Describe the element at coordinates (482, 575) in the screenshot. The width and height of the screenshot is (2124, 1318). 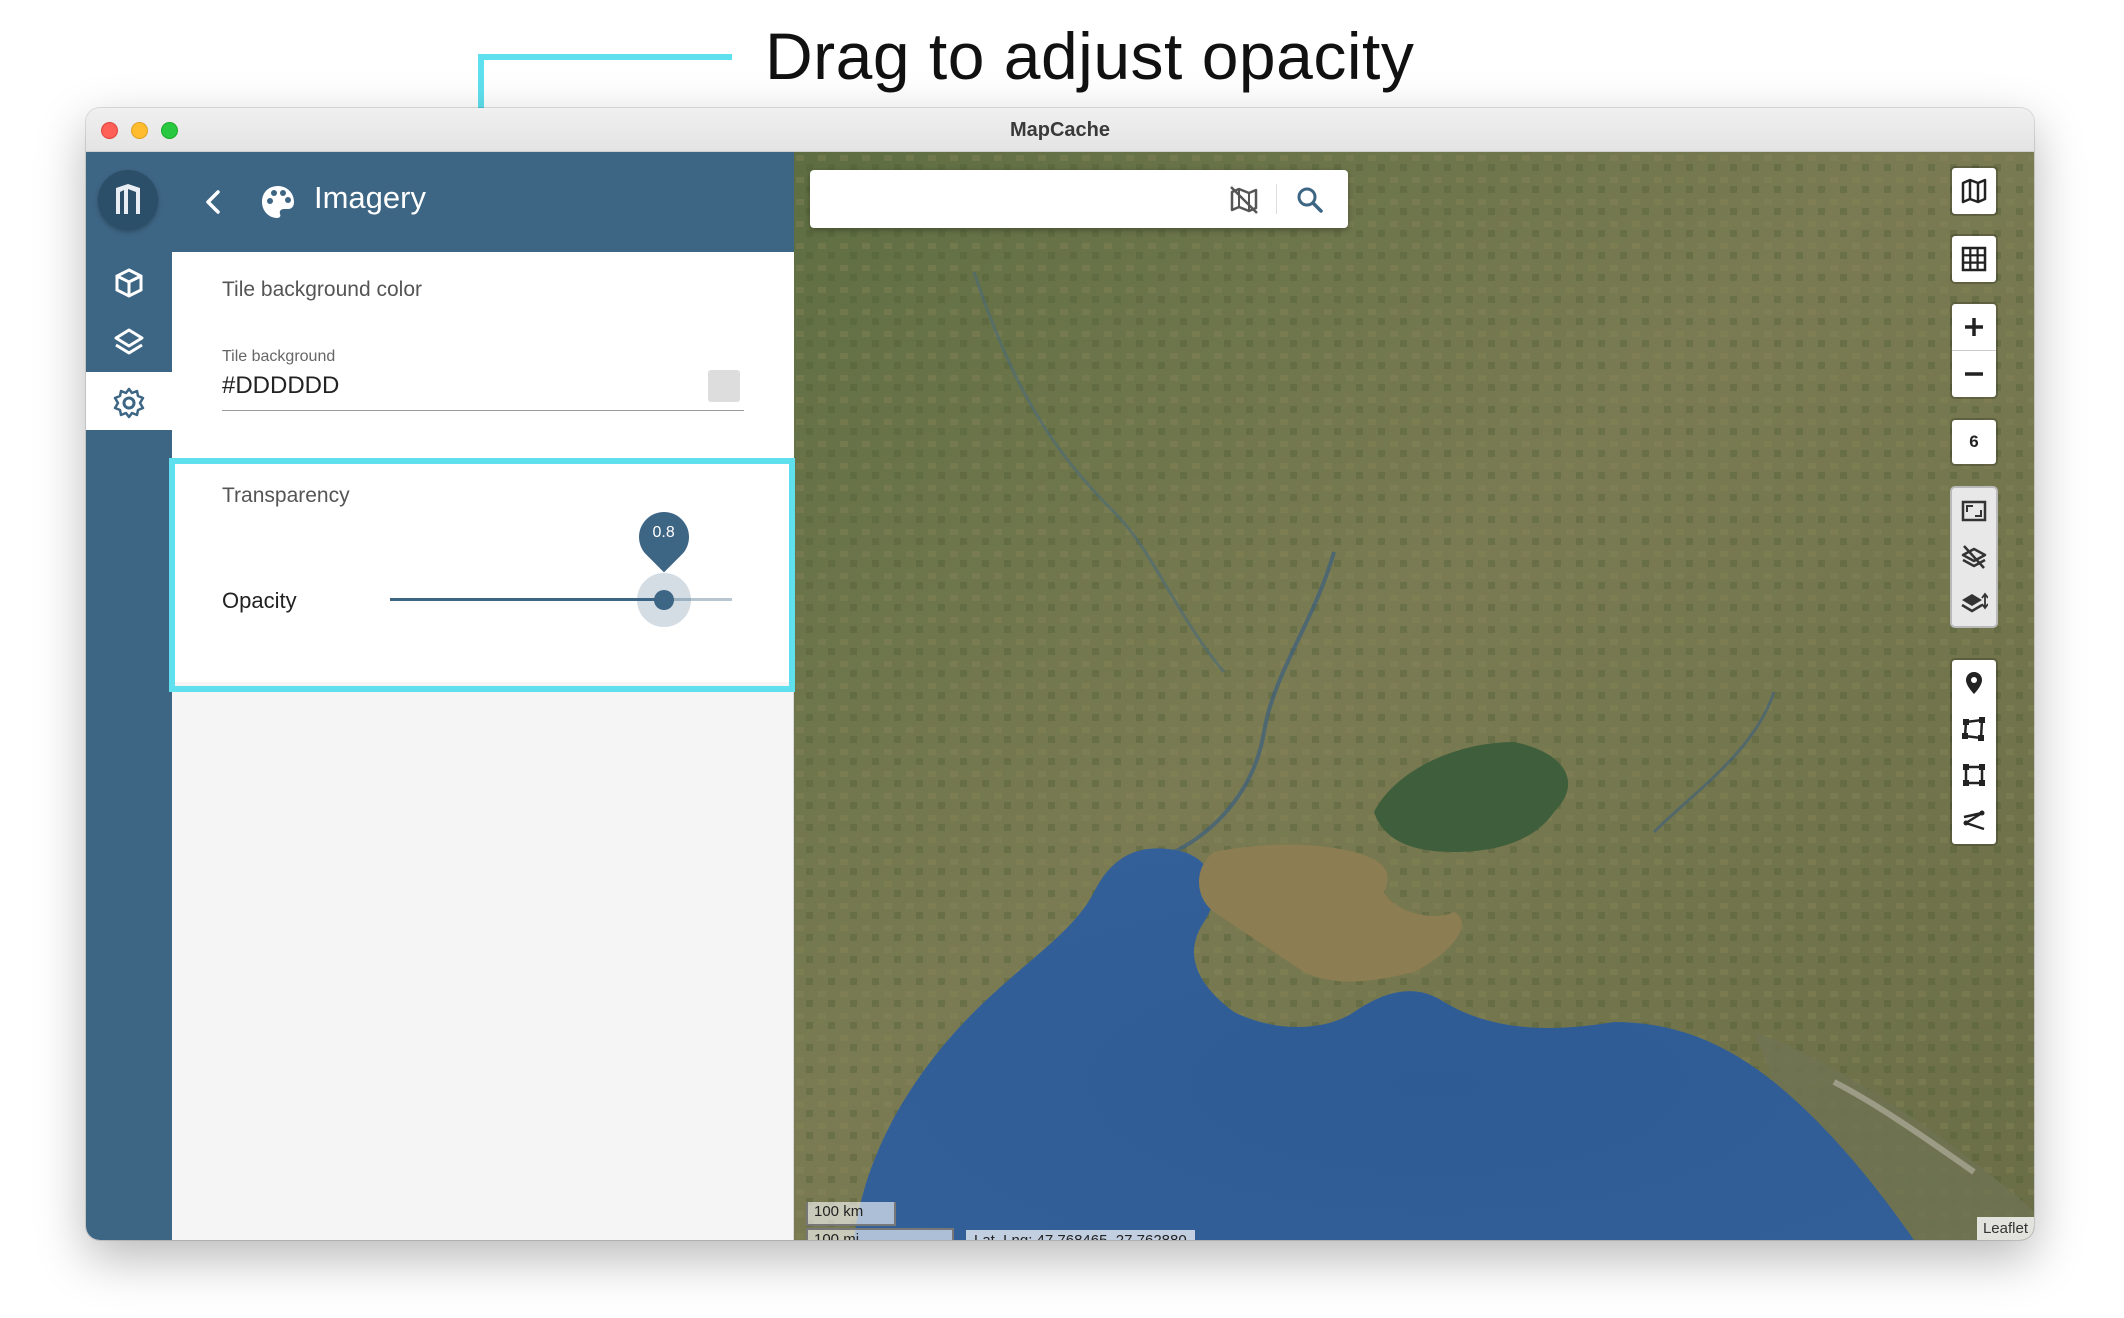
I see `annotation-highlight-box` at that location.